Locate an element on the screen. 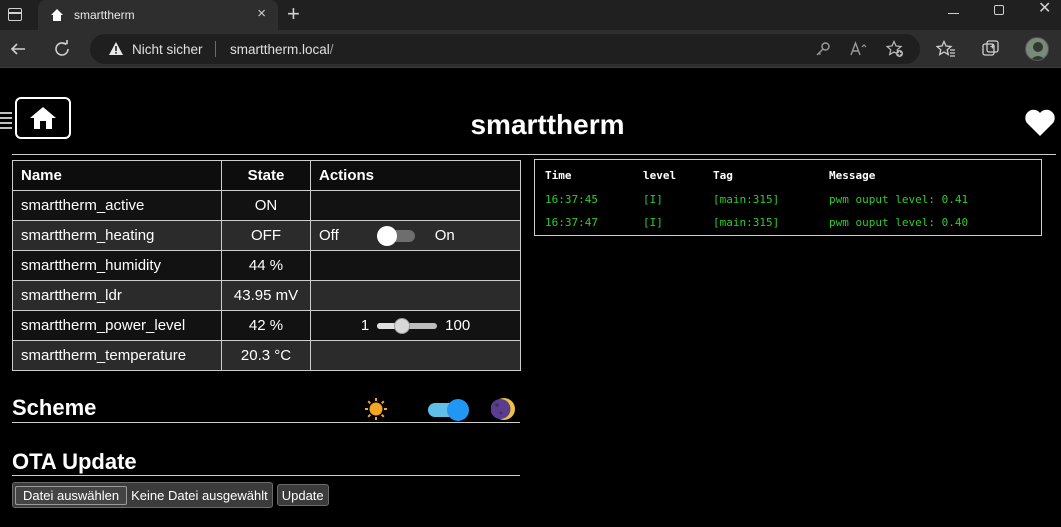 The height and width of the screenshot is (527, 1061). url-path: / is located at coordinates (331, 49).